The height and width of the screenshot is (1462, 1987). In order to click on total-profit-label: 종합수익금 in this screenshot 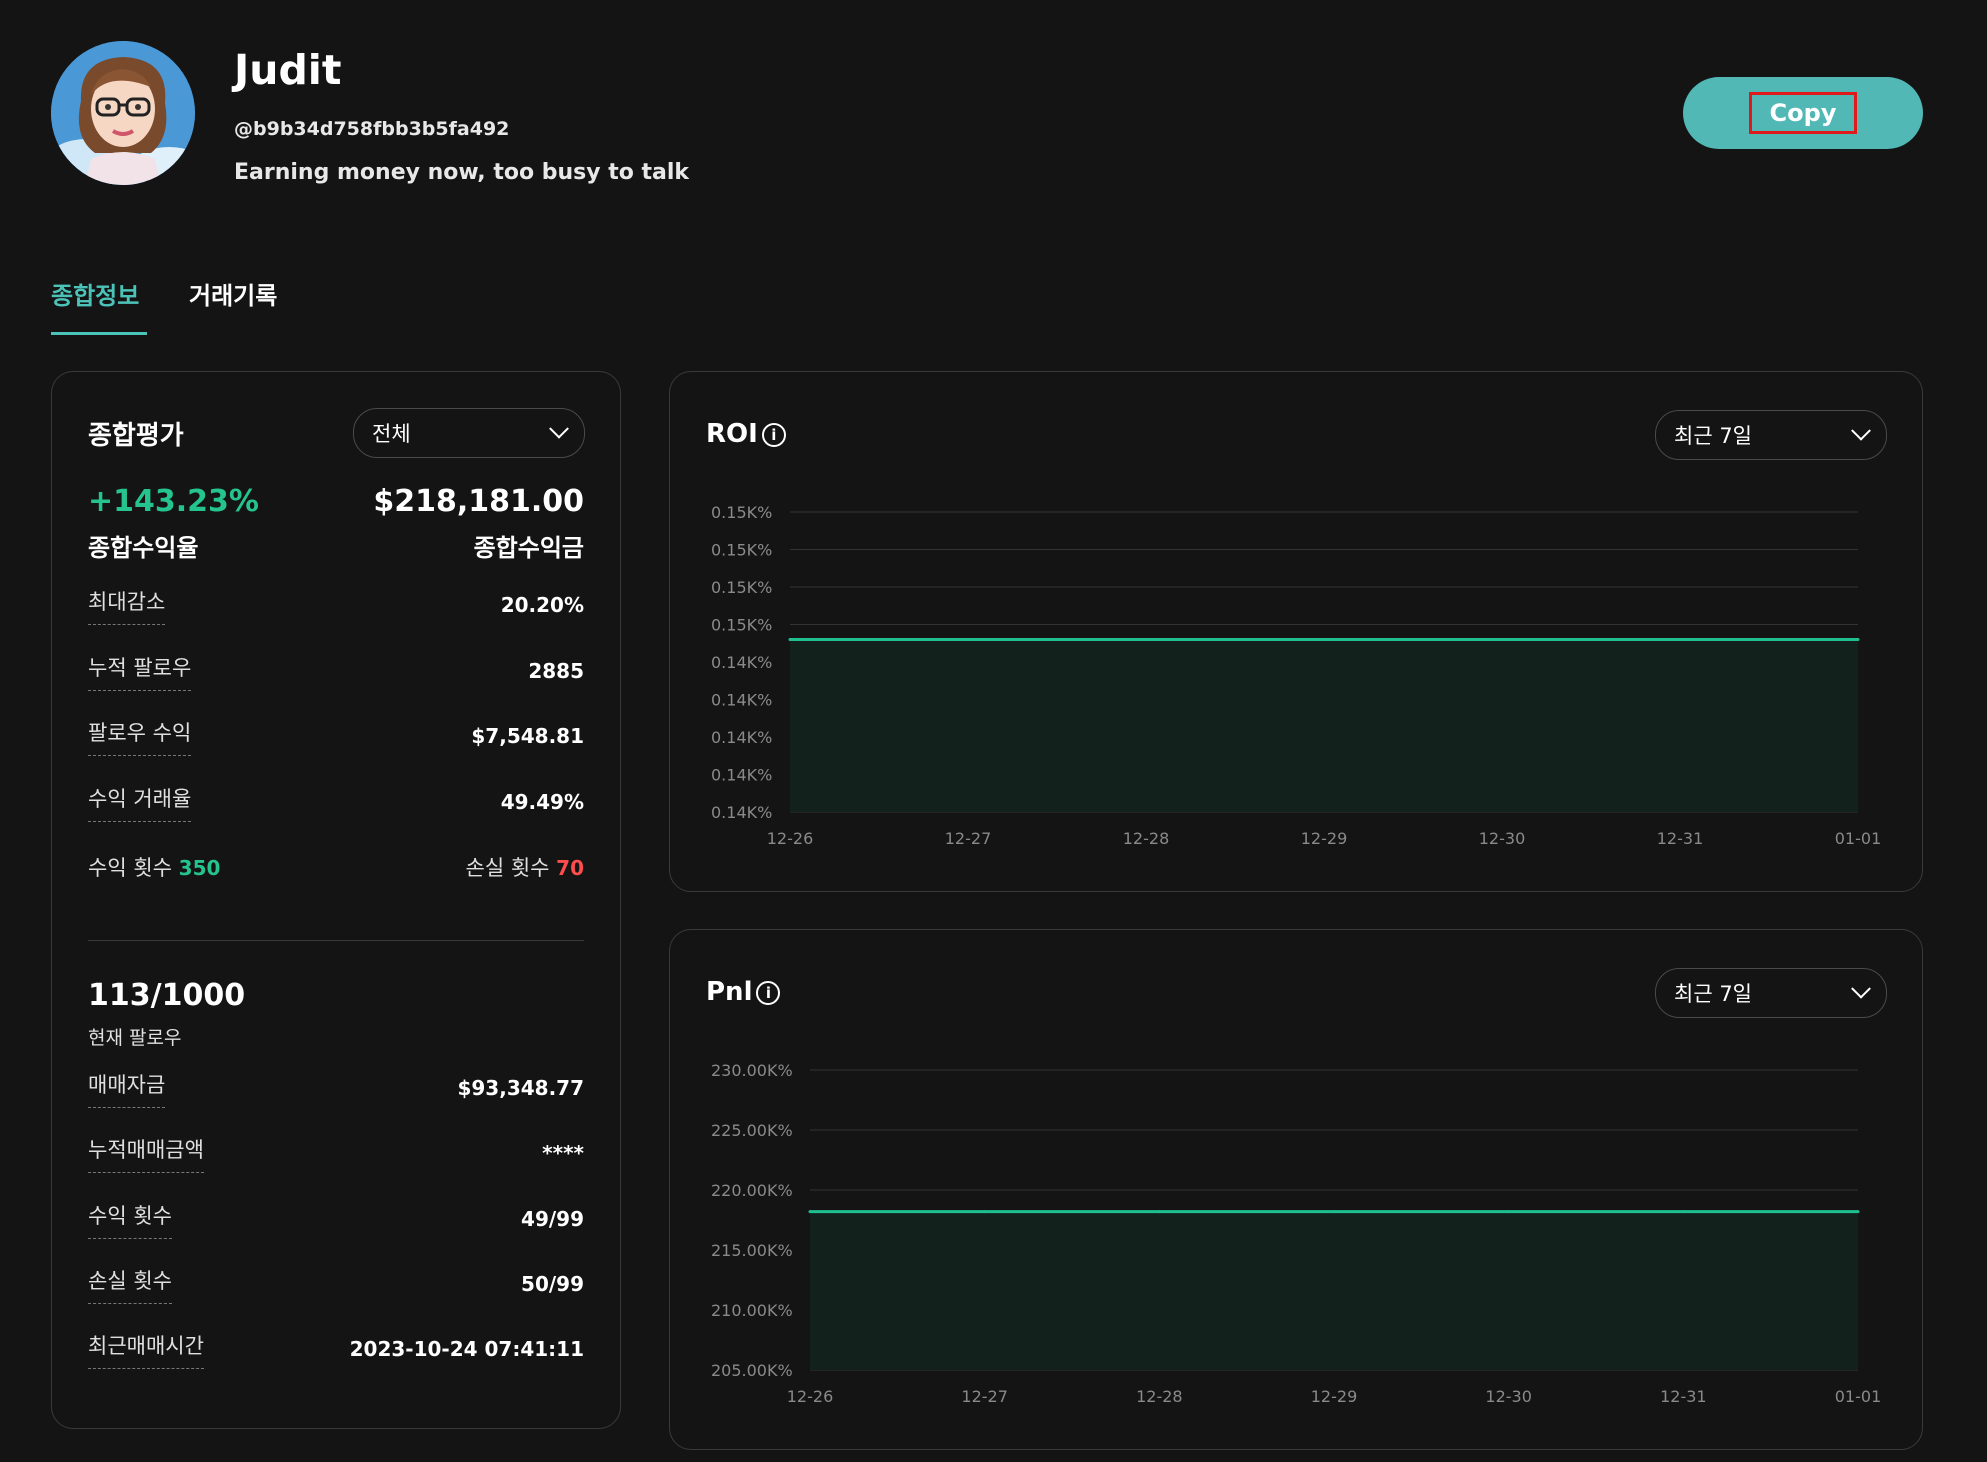, I will do `click(528, 548)`.